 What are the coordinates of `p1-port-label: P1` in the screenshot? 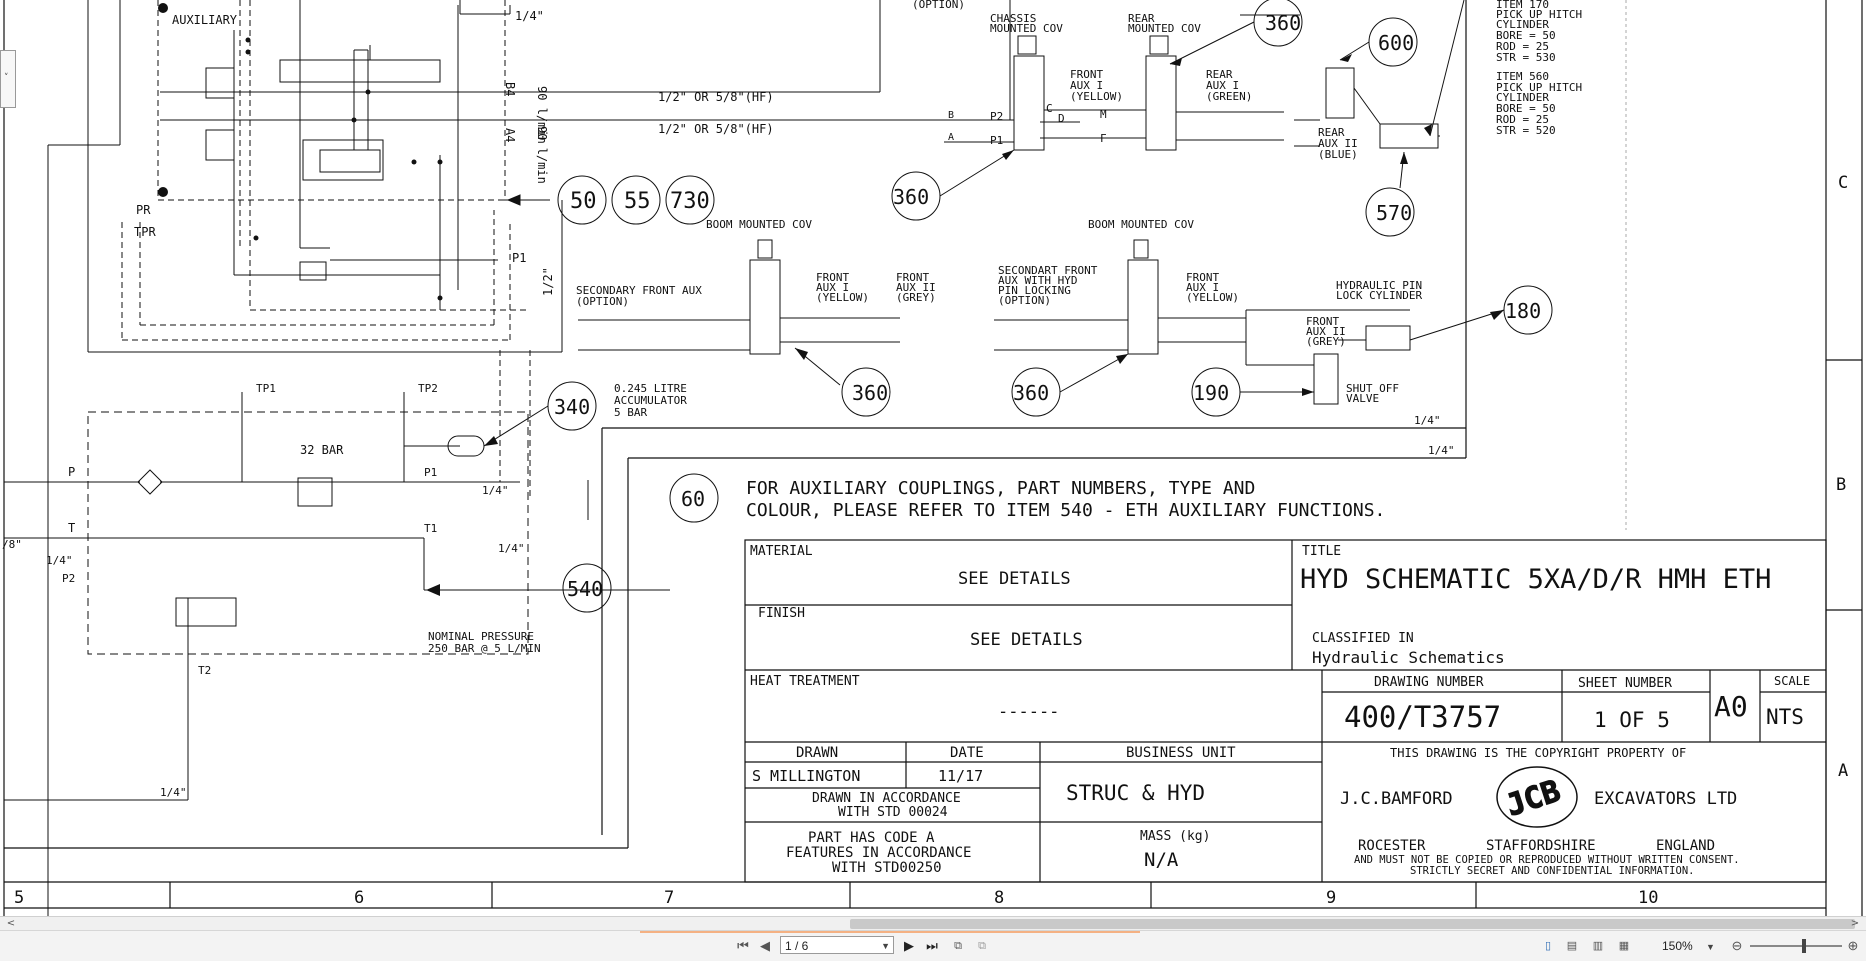 It's located at (519, 258).